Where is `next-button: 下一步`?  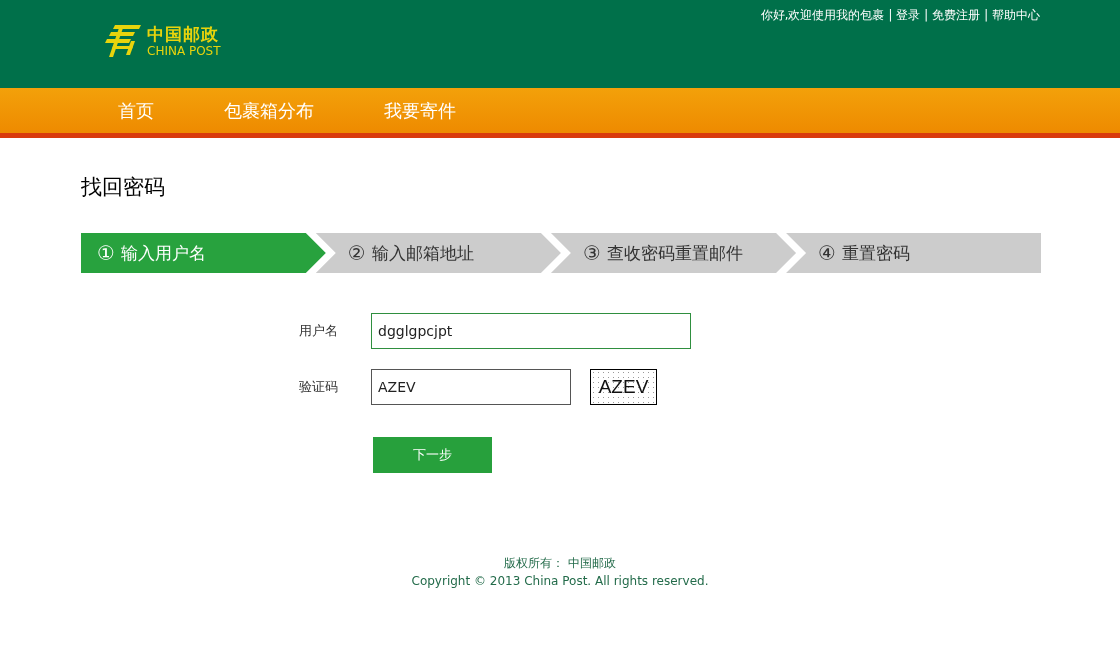
next-button: 下一步 is located at coordinates (432, 455).